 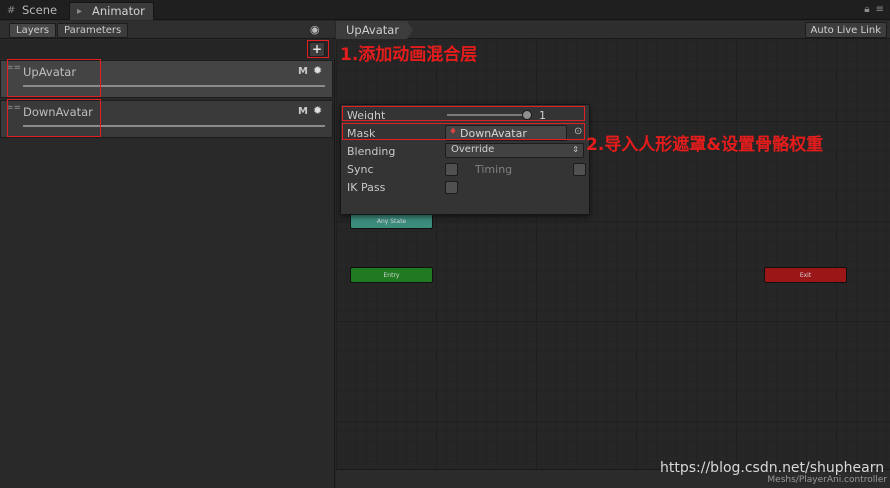 I want to click on sync-label: Sync, so click(x=360, y=169).